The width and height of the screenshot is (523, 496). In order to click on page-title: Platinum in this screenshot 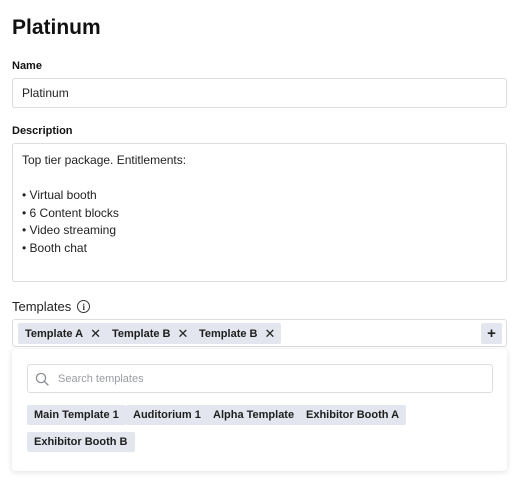, I will do `click(56, 27)`.